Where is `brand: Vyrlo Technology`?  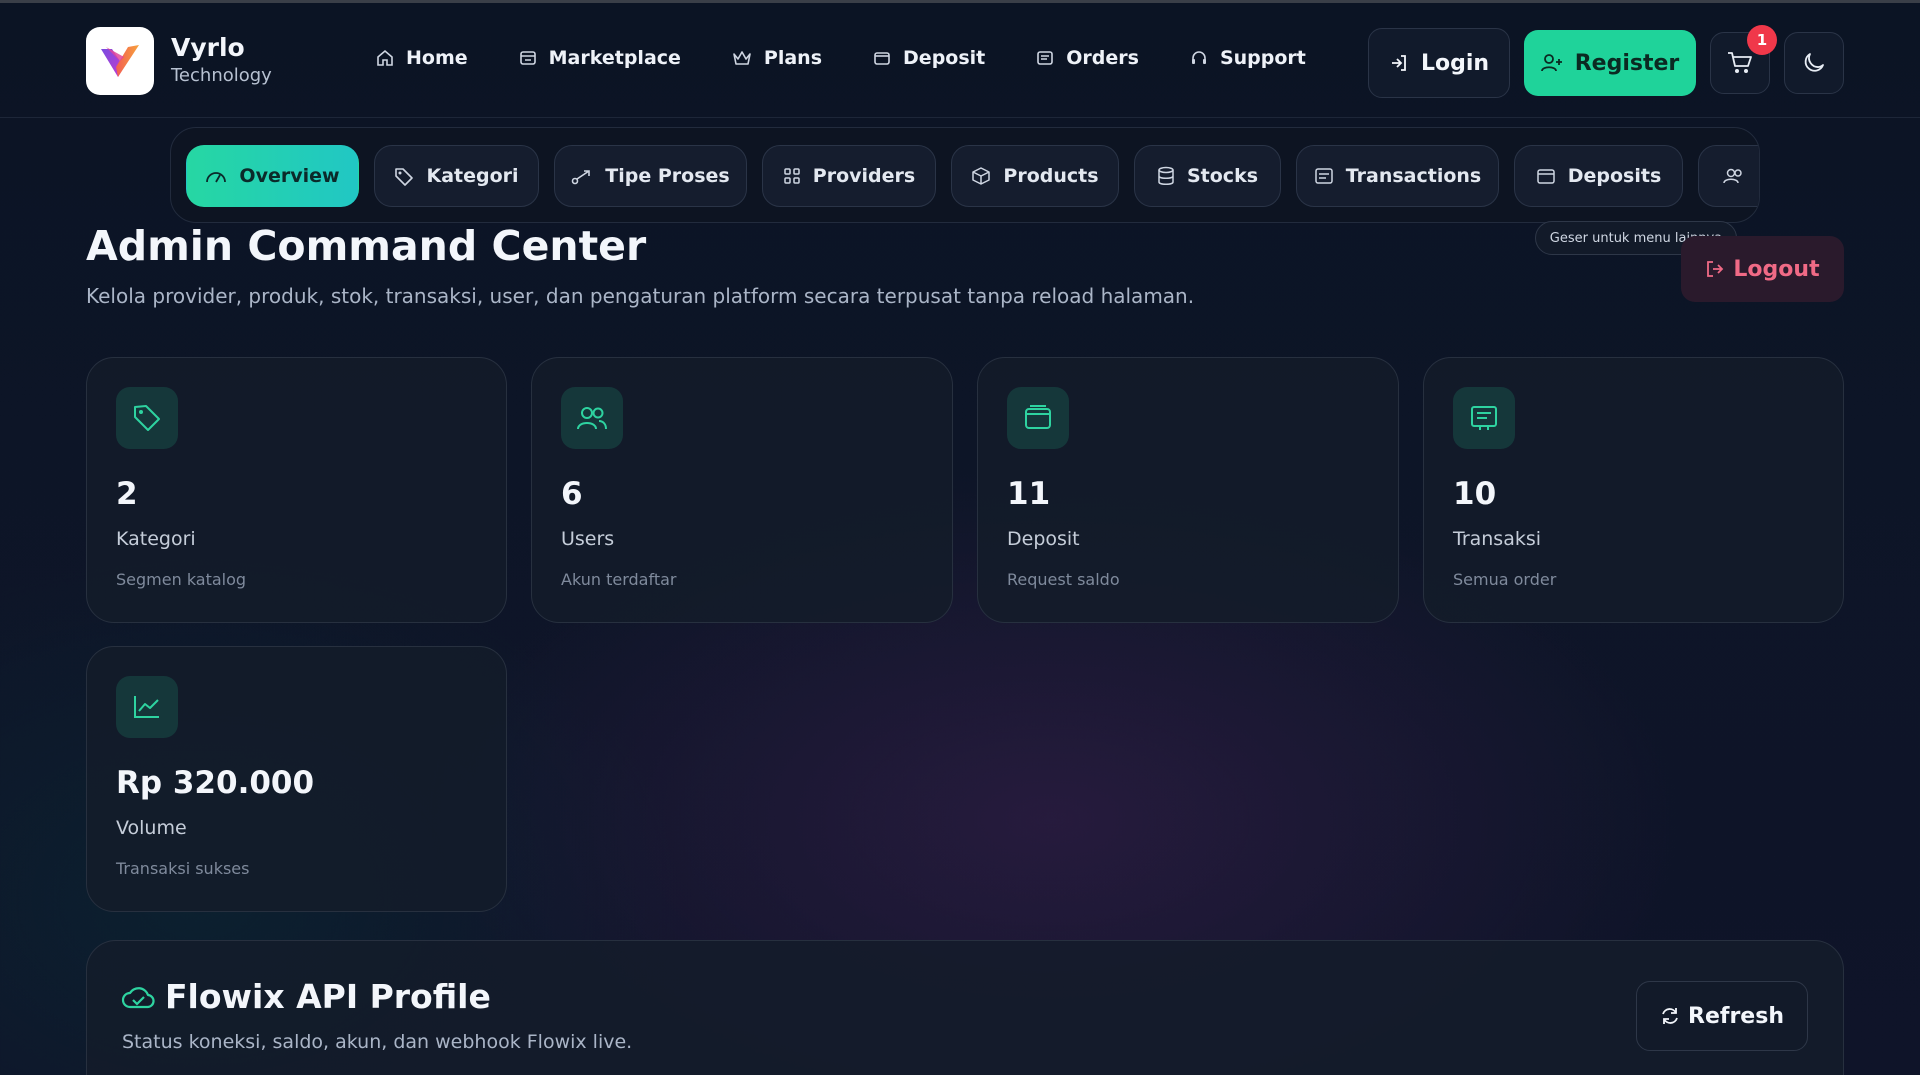 brand: Vyrlo Technology is located at coordinates (179, 61).